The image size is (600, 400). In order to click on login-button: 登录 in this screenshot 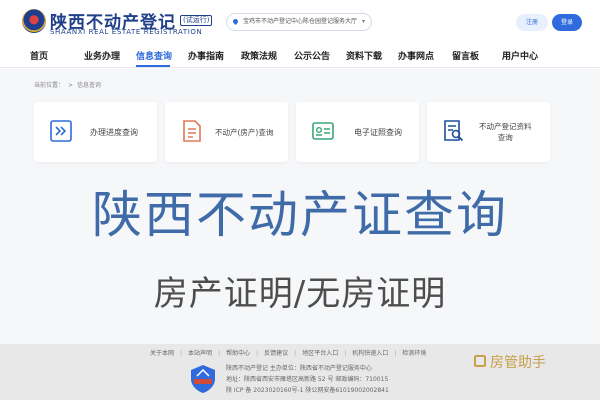, I will do `click(567, 22)`.